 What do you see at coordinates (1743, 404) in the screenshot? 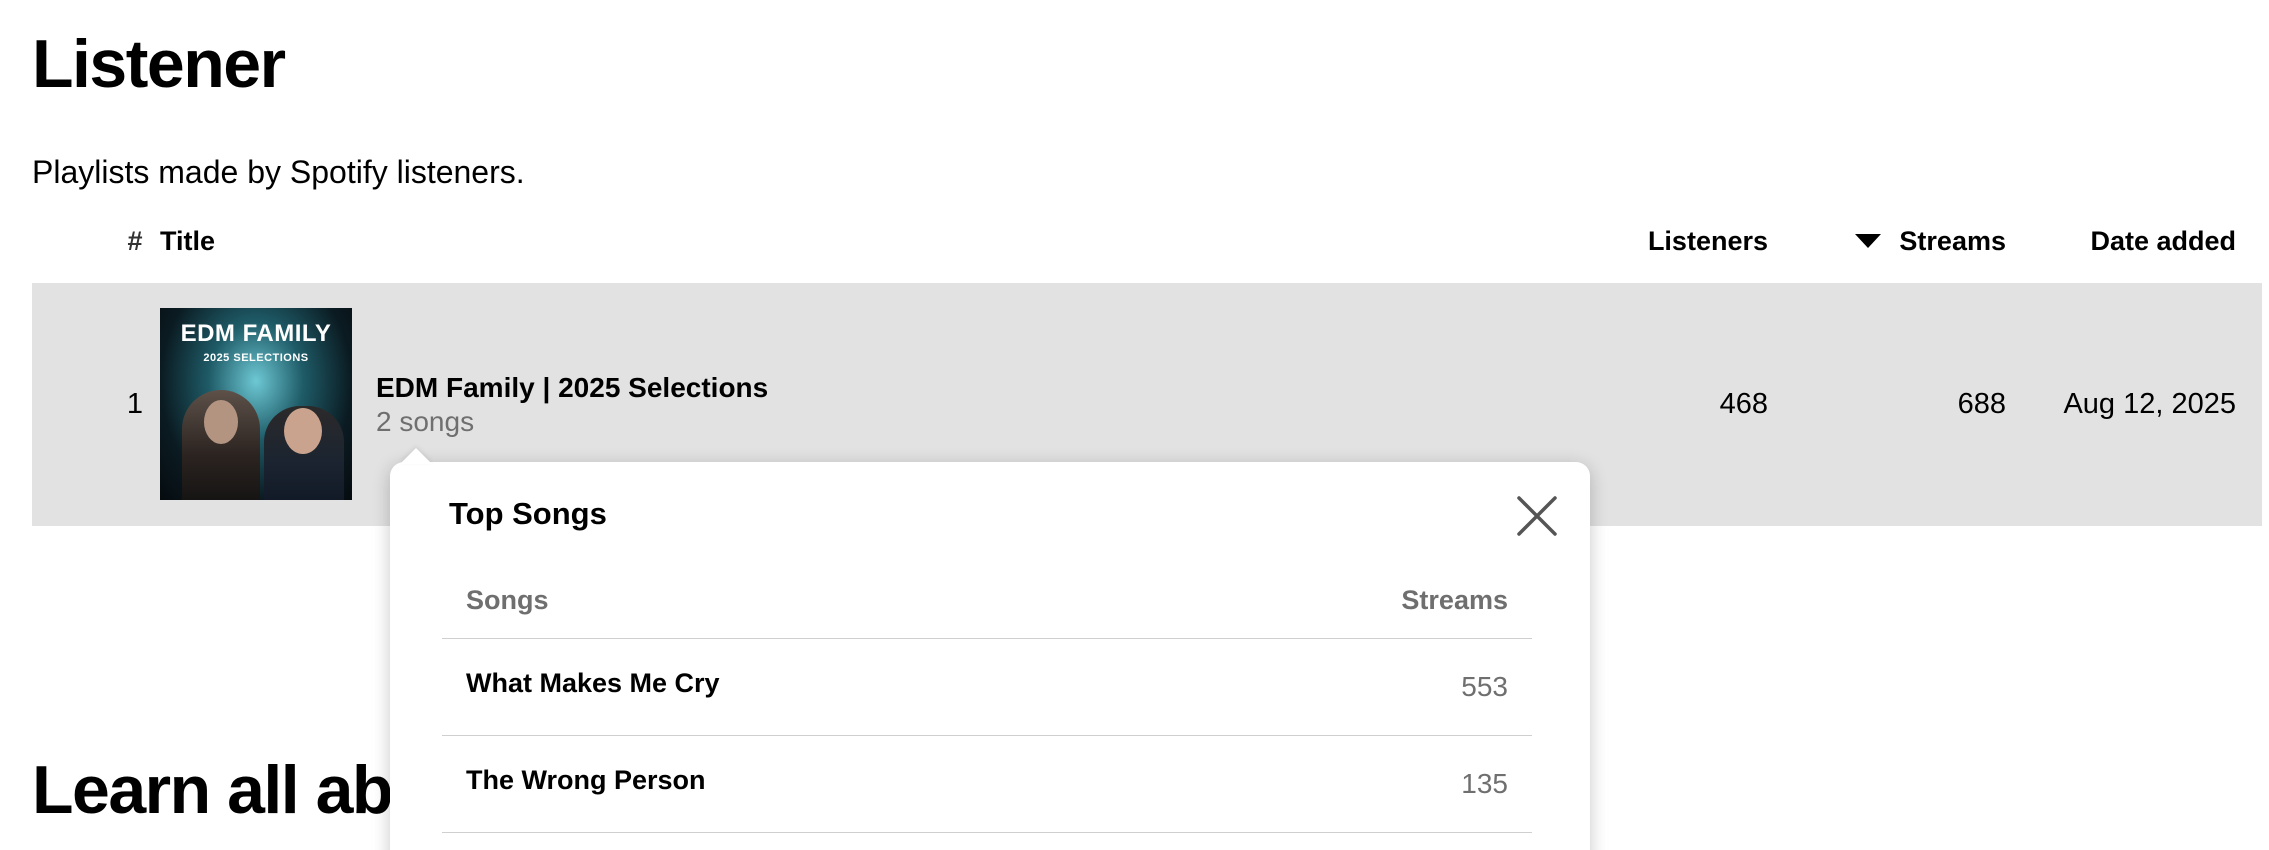
I see `listeners-count: 468` at bounding box center [1743, 404].